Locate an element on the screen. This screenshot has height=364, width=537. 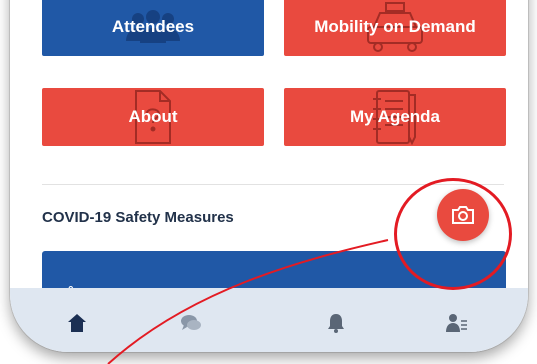
my-agenda-label: My Agenda is located at coordinates (395, 116).